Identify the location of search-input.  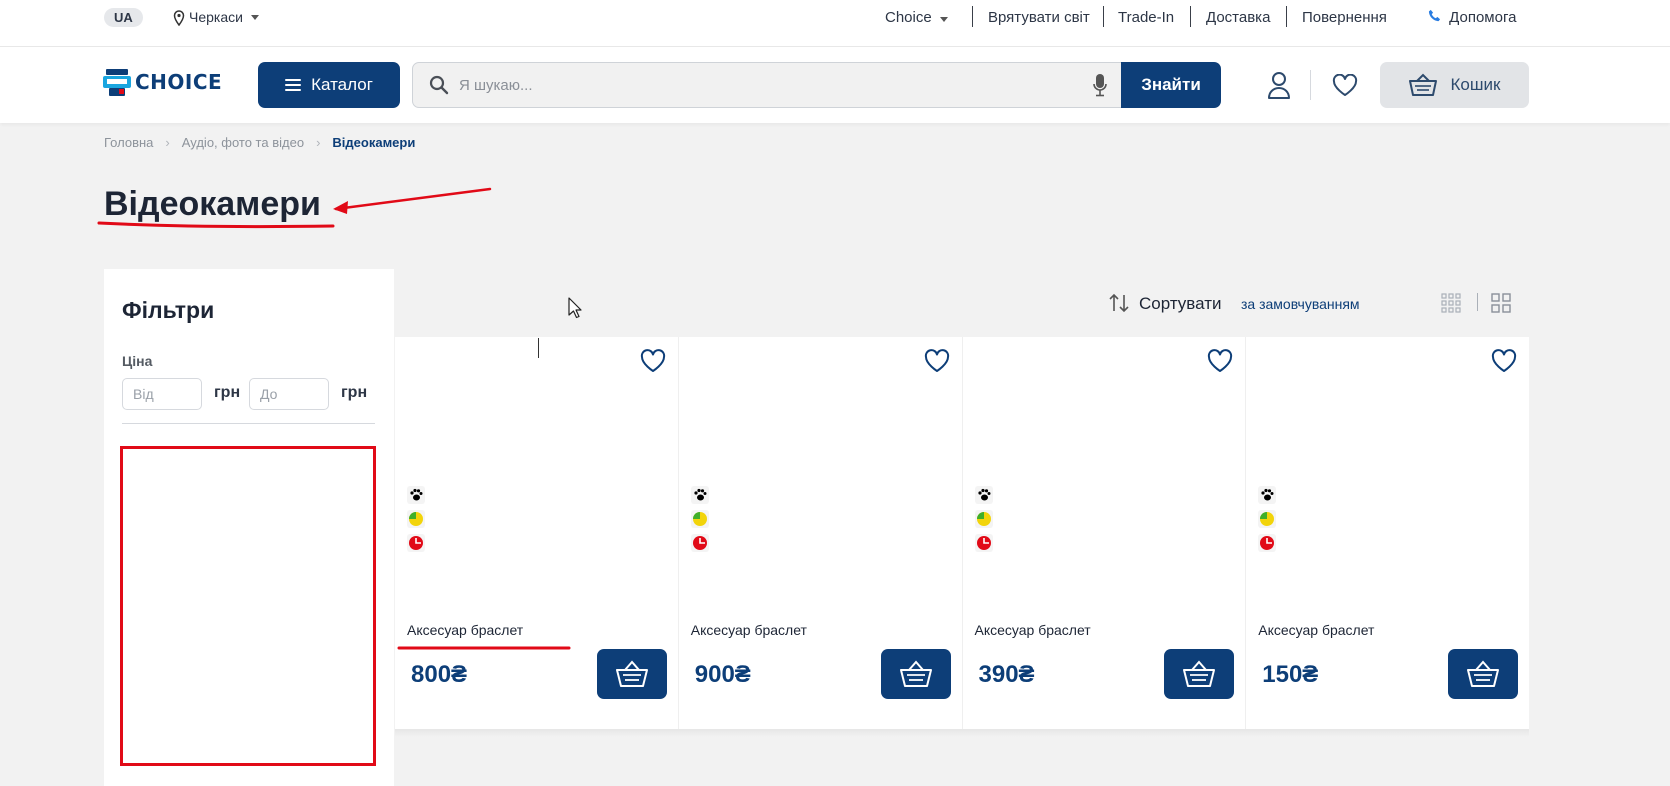
(776, 85).